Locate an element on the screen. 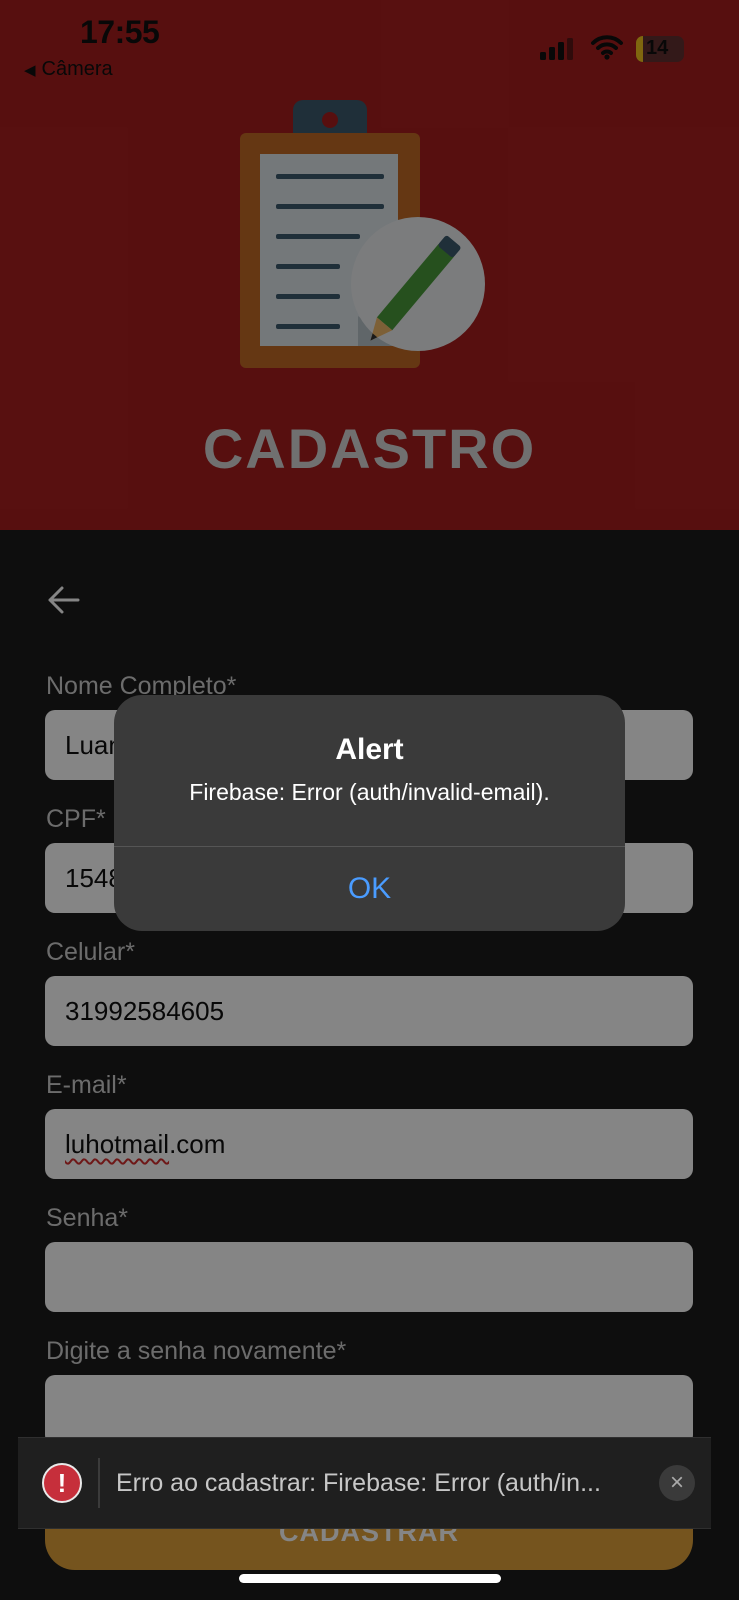 The width and height of the screenshot is (739, 1600). exclamation-icon: ! is located at coordinates (62, 1483).